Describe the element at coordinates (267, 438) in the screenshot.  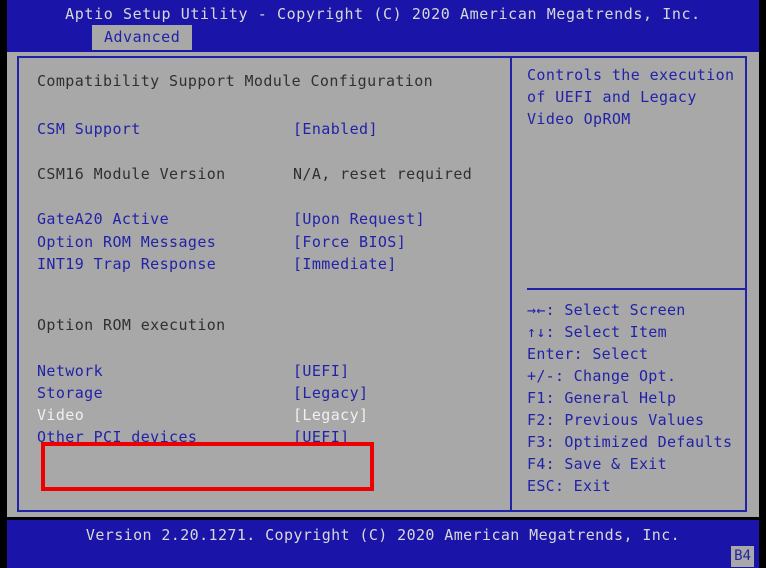
I see `setting-row: Other PCI devices [UEFI]` at that location.